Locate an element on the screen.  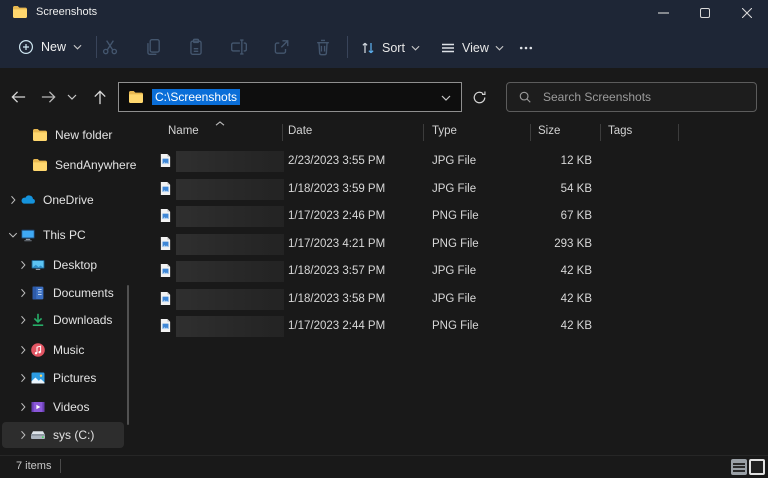
sidebar-item-label: This PC is located at coordinates (64, 235).